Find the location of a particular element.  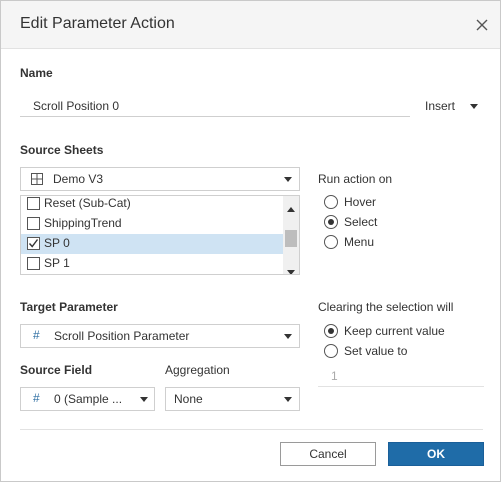

radio-hover is located at coordinates (331, 202).